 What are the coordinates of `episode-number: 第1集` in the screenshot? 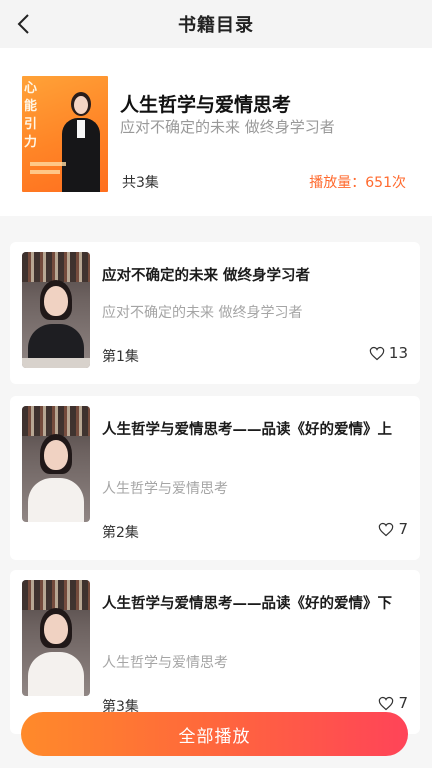 It's located at (120, 357).